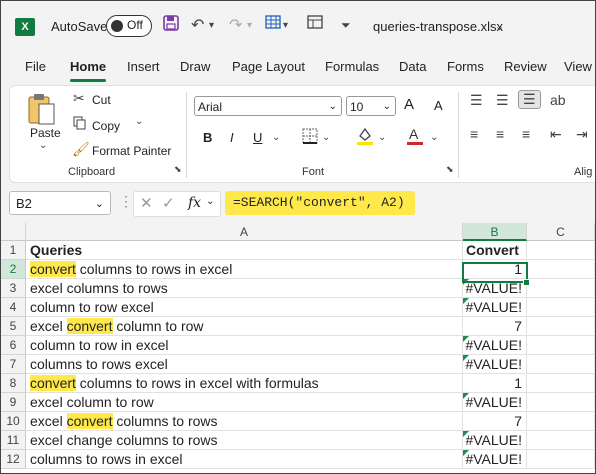  What do you see at coordinates (244, 232) in the screenshot?
I see `column-header-a: A` at bounding box center [244, 232].